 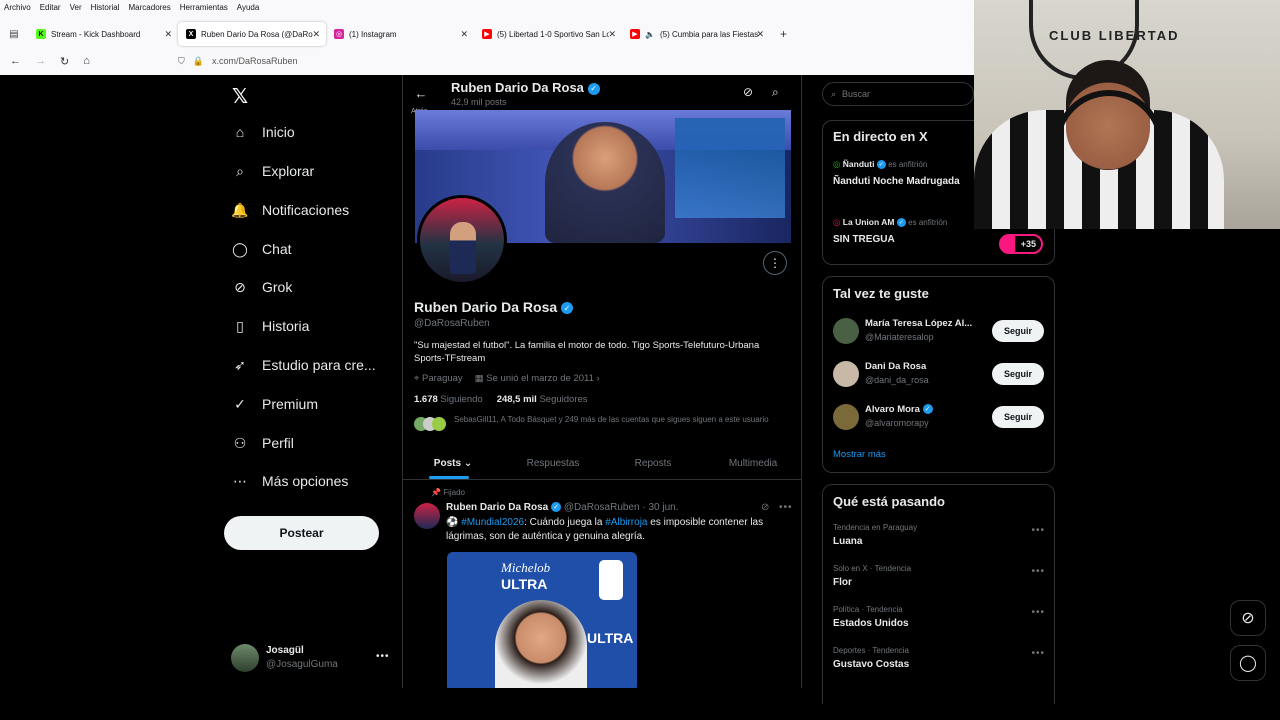 What do you see at coordinates (898, 94) in the screenshot?
I see `search-input: ⌕ Buscar` at bounding box center [898, 94].